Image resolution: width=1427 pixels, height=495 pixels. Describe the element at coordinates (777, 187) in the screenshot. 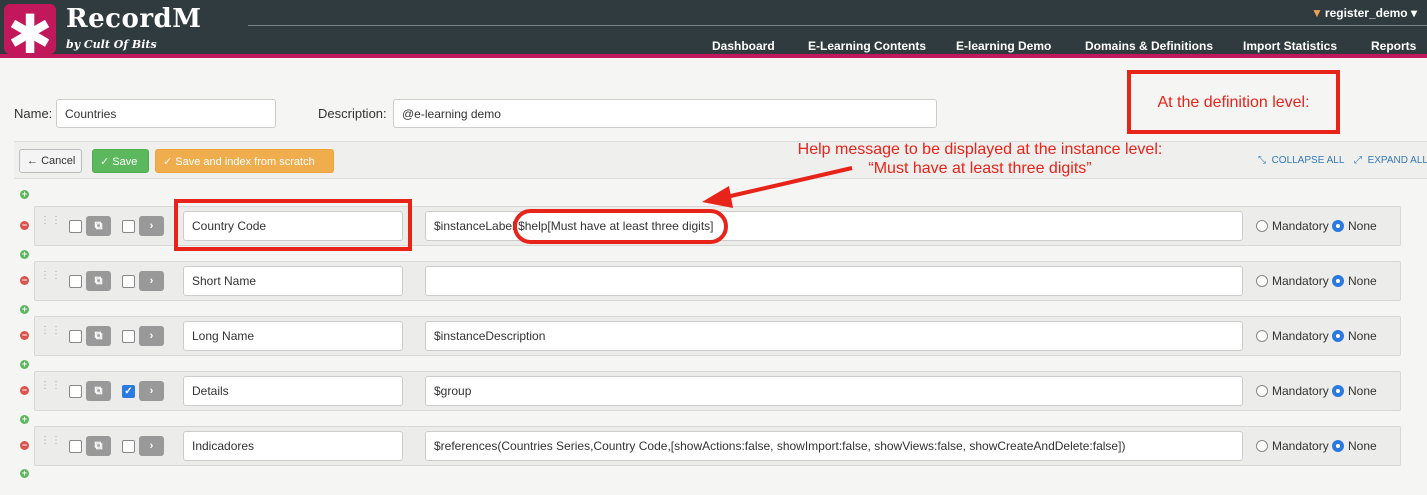

I see `annotation-arrow` at that location.